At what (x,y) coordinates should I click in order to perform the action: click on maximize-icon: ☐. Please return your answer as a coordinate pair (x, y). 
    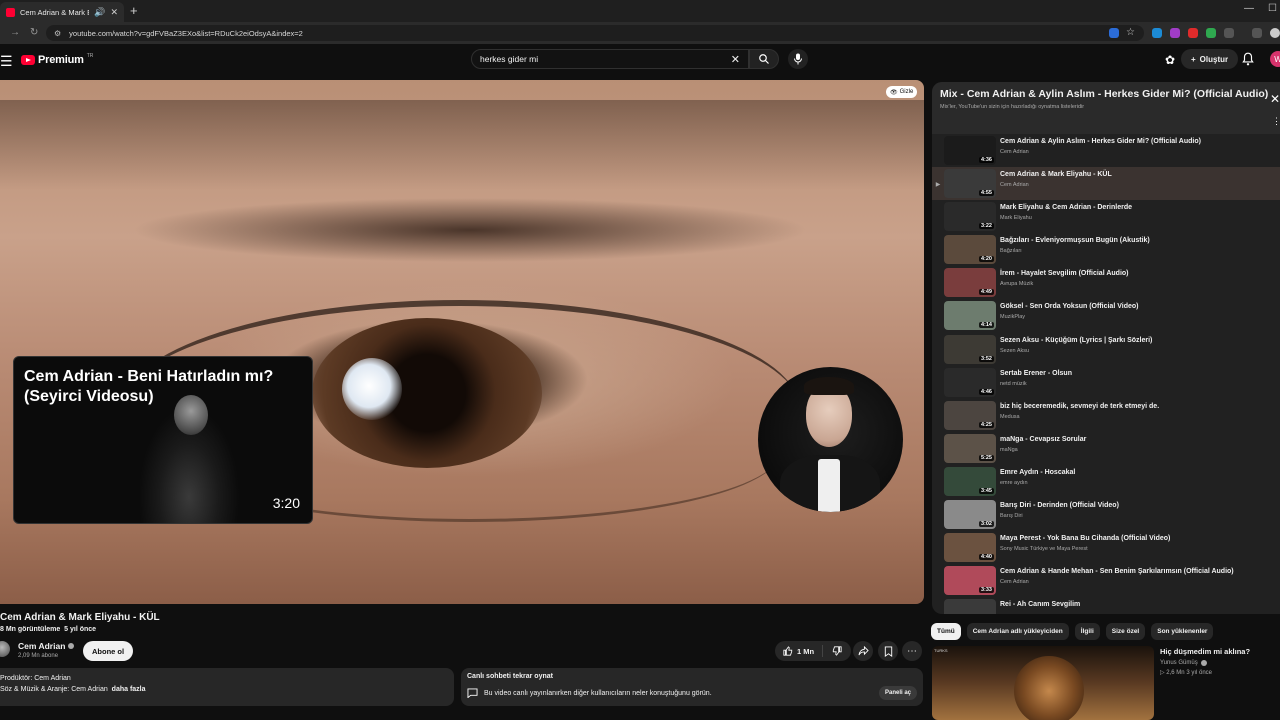
    Looking at the image, I should click on (1272, 8).